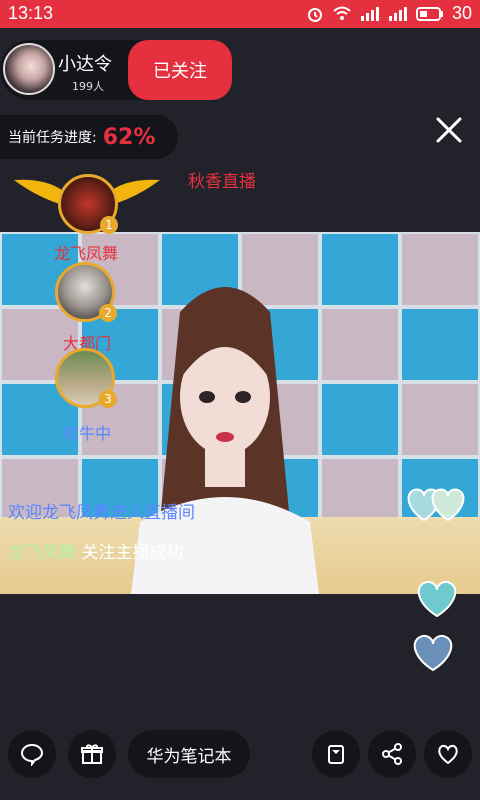 The image size is (480, 800). Describe the element at coordinates (240, 14) in the screenshot. I see `status-bar: 13:13 30` at that location.